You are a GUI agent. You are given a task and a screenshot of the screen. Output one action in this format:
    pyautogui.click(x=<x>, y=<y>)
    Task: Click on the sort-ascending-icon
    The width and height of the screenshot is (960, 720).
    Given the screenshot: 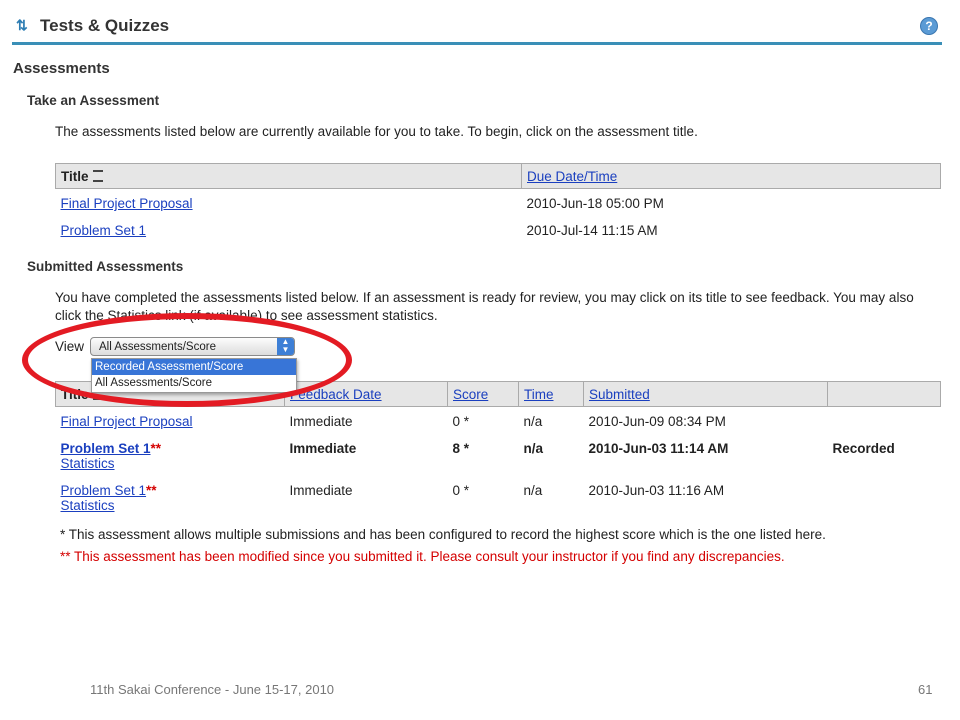 What is the action you would take?
    pyautogui.click(x=97, y=175)
    